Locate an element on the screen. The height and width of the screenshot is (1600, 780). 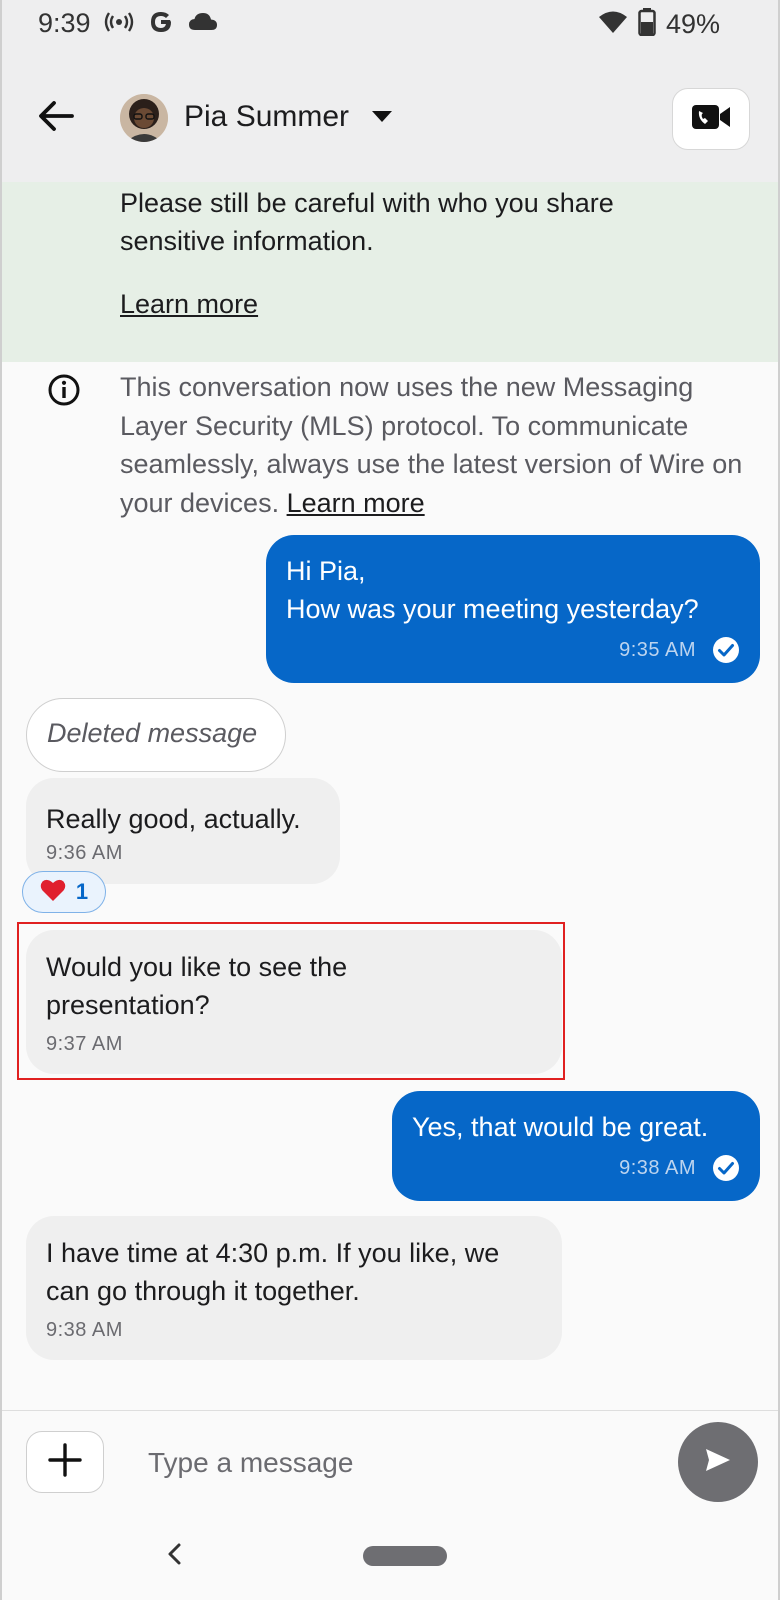
message-input is located at coordinates (388, 1463).